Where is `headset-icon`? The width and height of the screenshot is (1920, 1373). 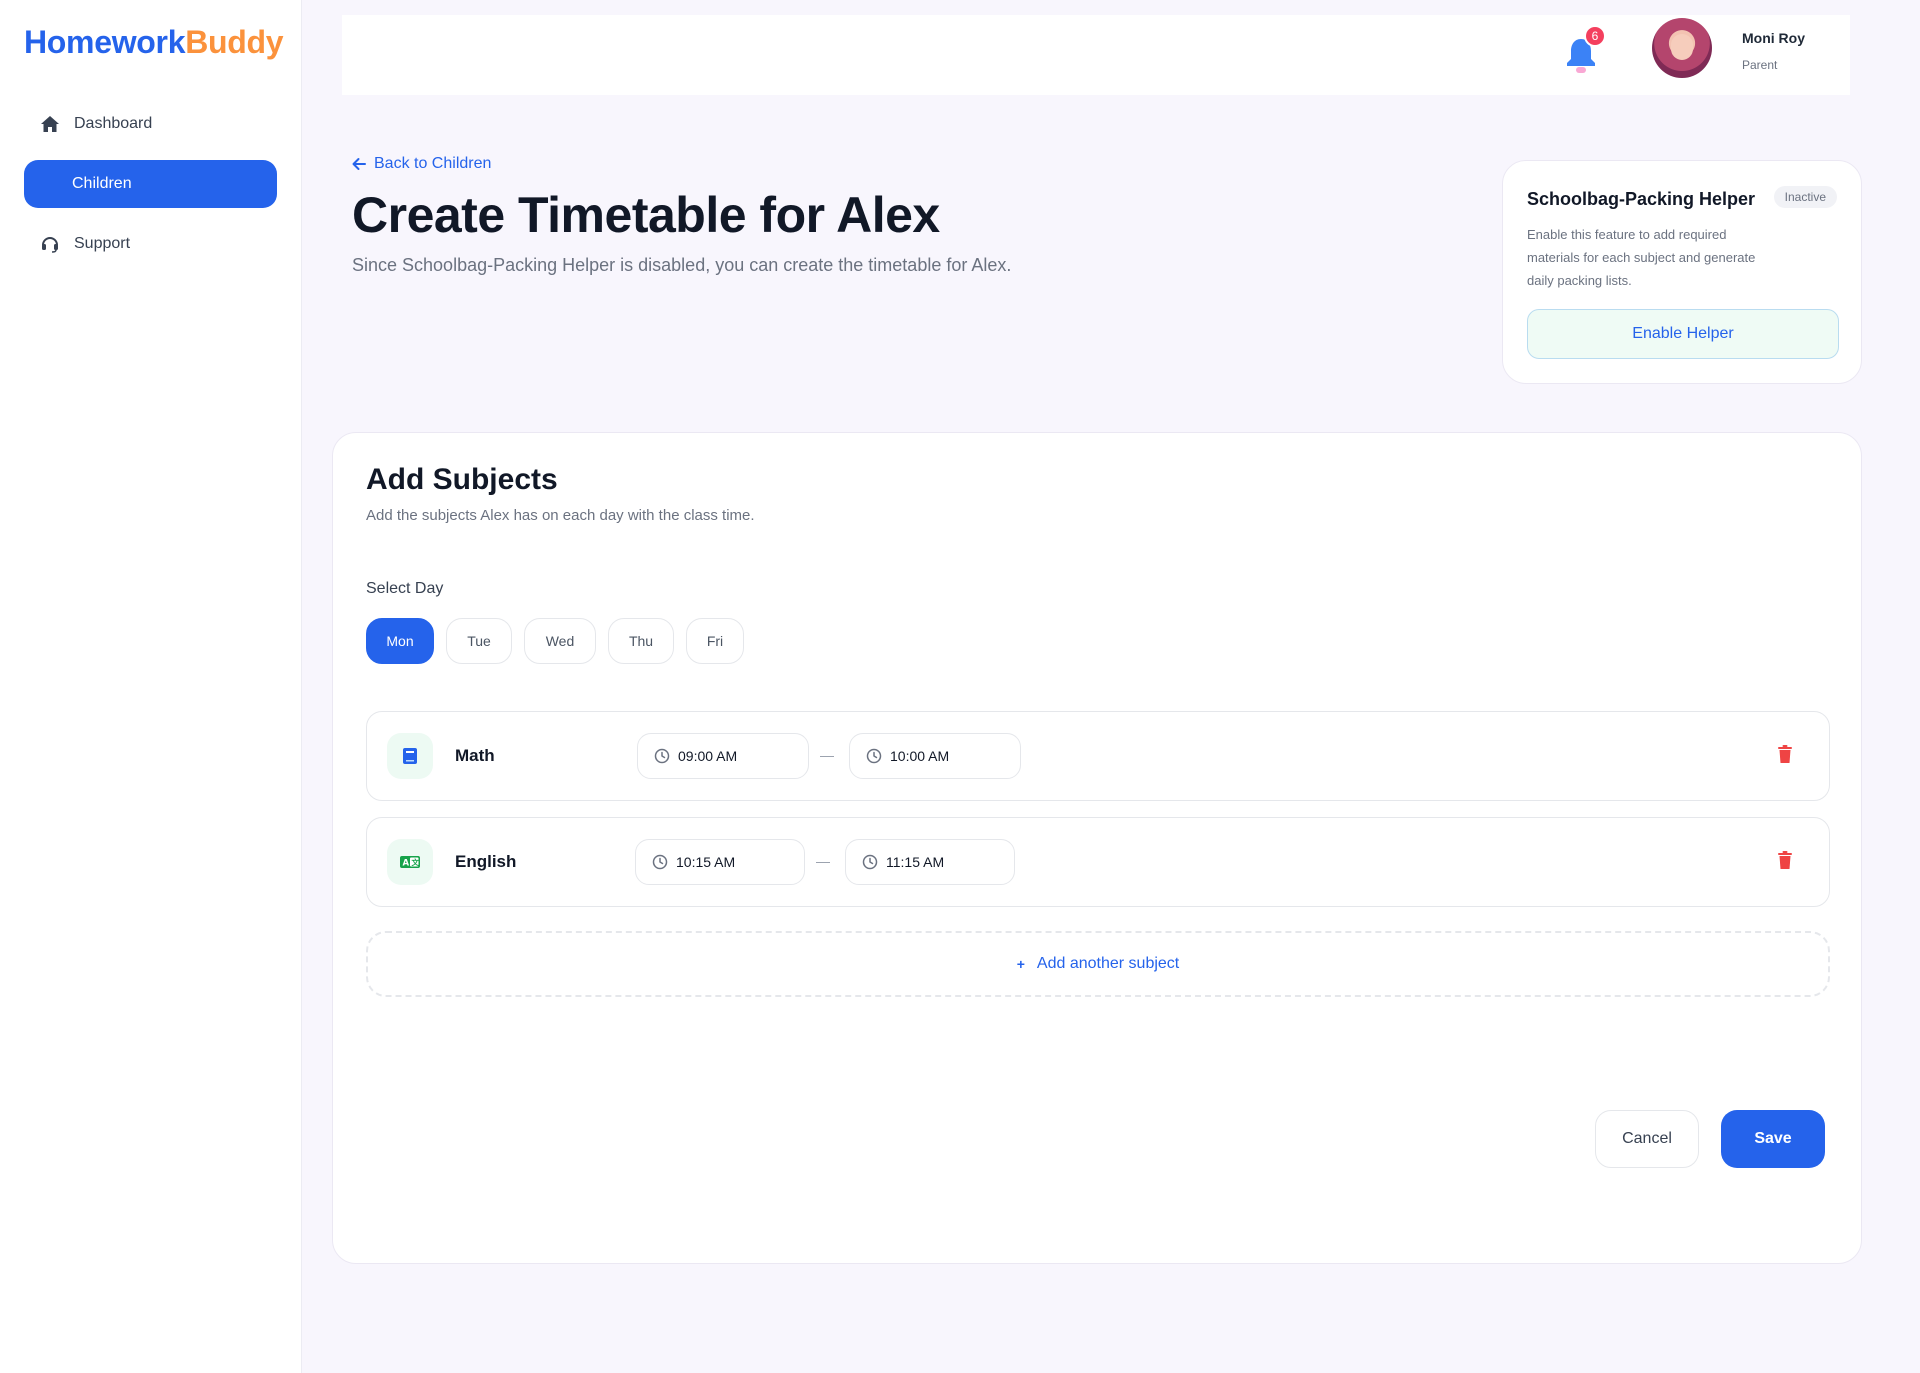 headset-icon is located at coordinates (50, 244).